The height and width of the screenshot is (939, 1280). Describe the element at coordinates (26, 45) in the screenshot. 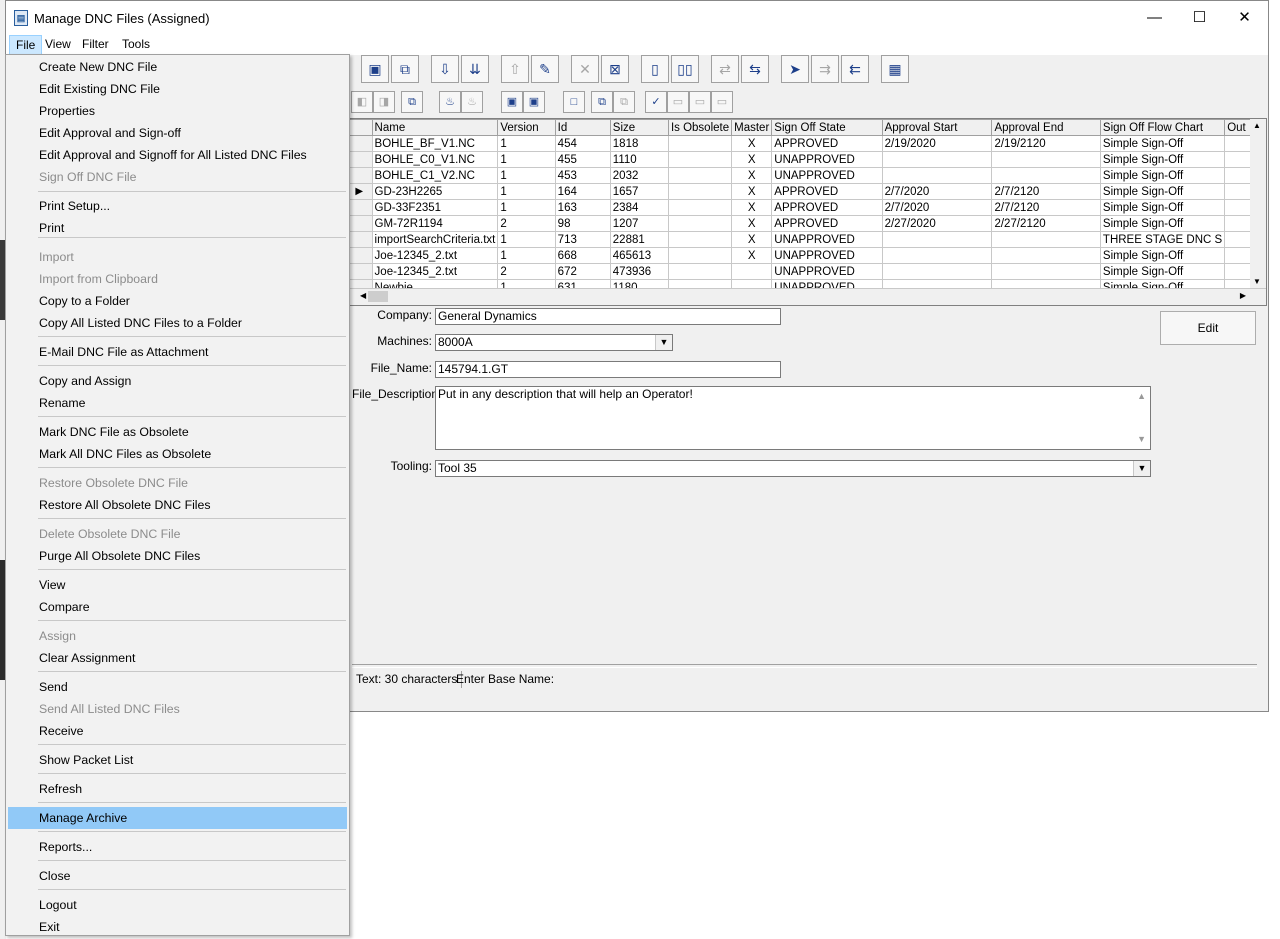

I see `menu-file: File` at that location.